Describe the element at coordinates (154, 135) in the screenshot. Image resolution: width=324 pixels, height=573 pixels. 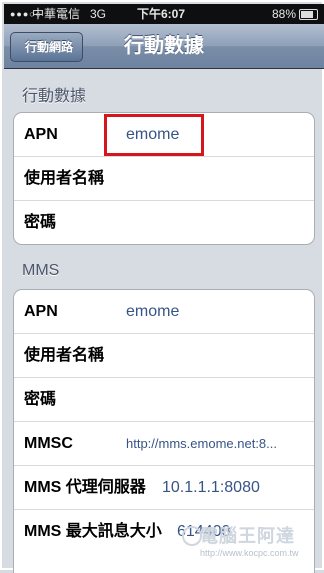
I see `highlight-box` at that location.